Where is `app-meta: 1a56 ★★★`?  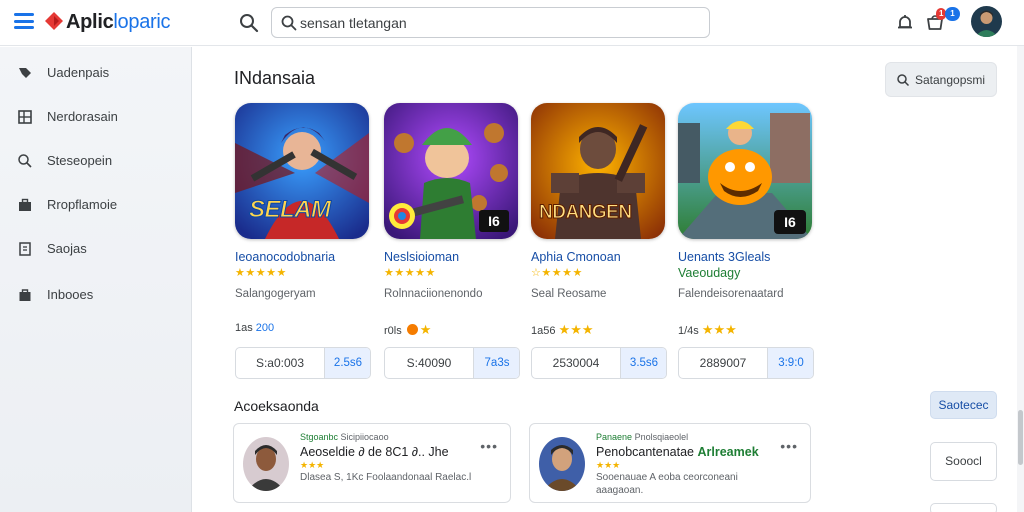
app-meta: 1a56 ★★★ is located at coordinates (562, 330).